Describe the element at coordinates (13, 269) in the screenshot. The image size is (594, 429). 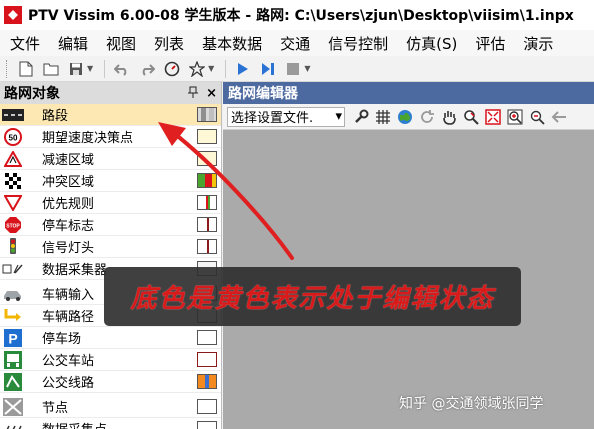
I see `data-collector-icon` at that location.